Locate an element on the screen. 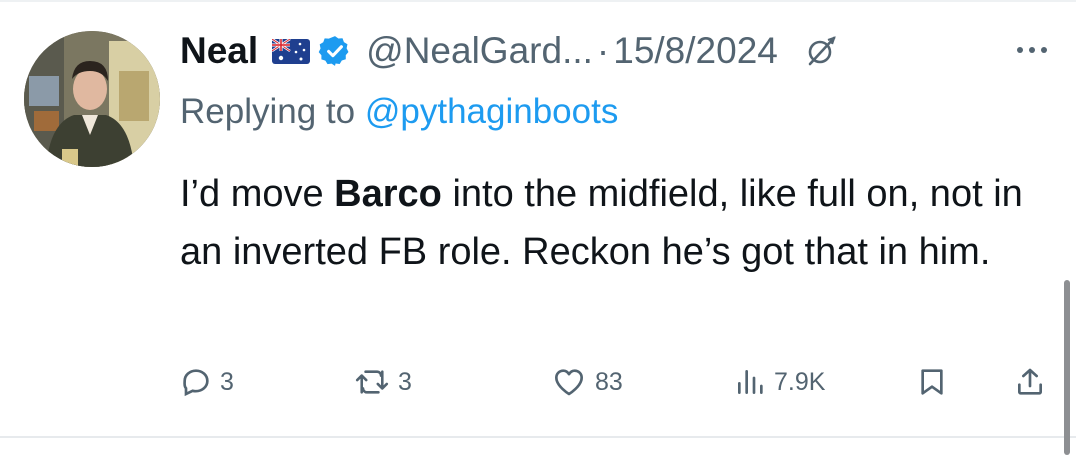  replying-to: Replying to @pythaginboots is located at coordinates (399, 112).